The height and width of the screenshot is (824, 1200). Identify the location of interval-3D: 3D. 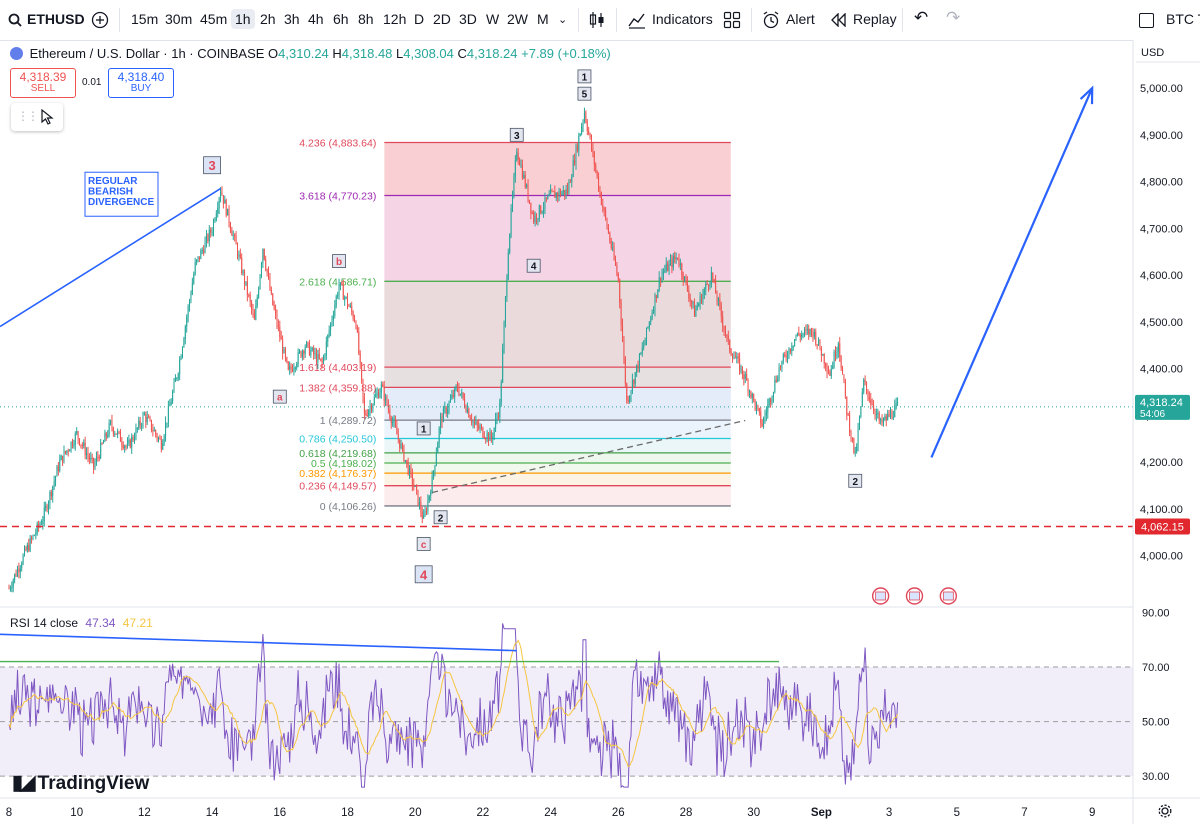
(468, 19).